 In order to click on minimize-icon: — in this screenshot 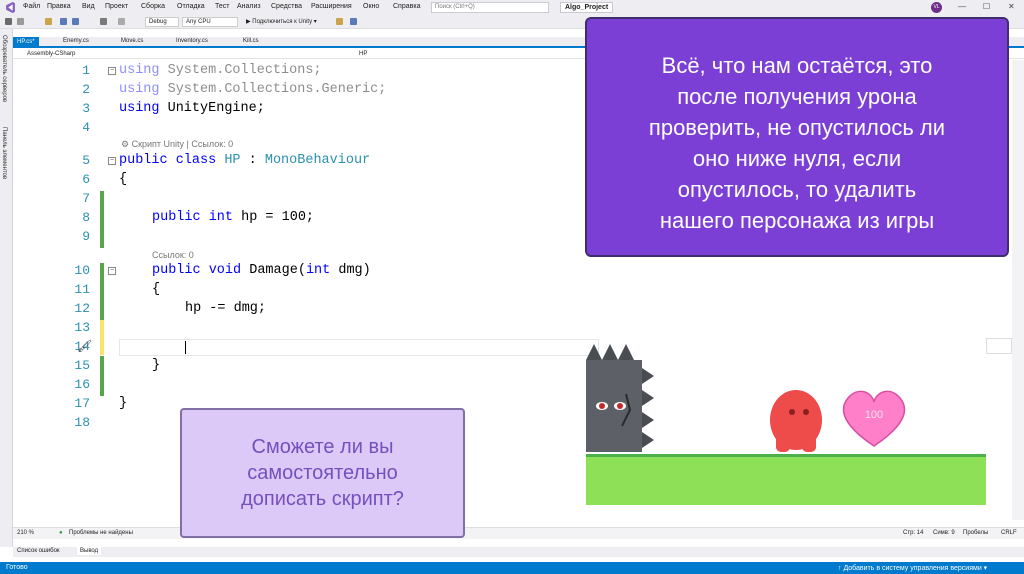, I will do `click(962, 6)`.